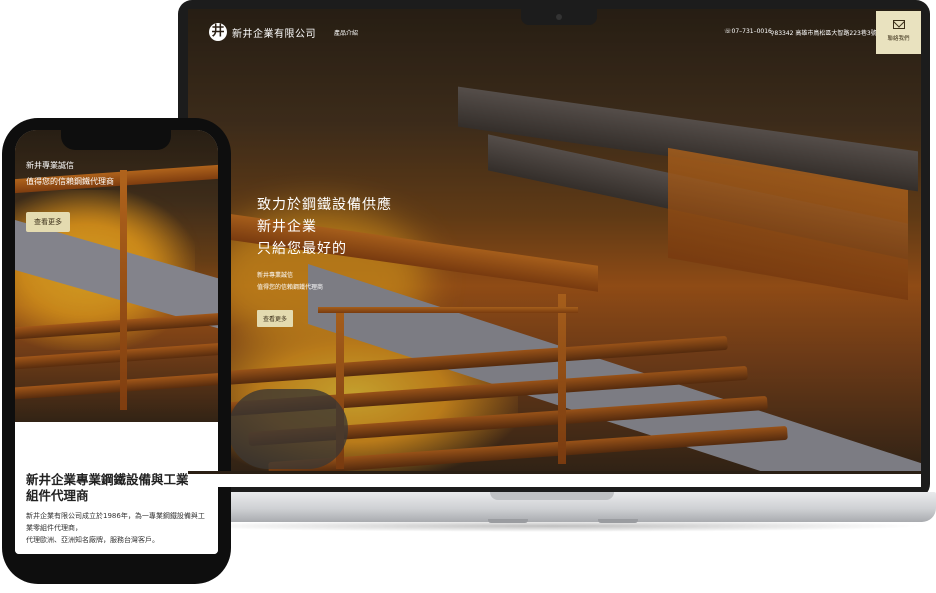  I want to click on contact-us-button: 聯絡我們, so click(898, 32).